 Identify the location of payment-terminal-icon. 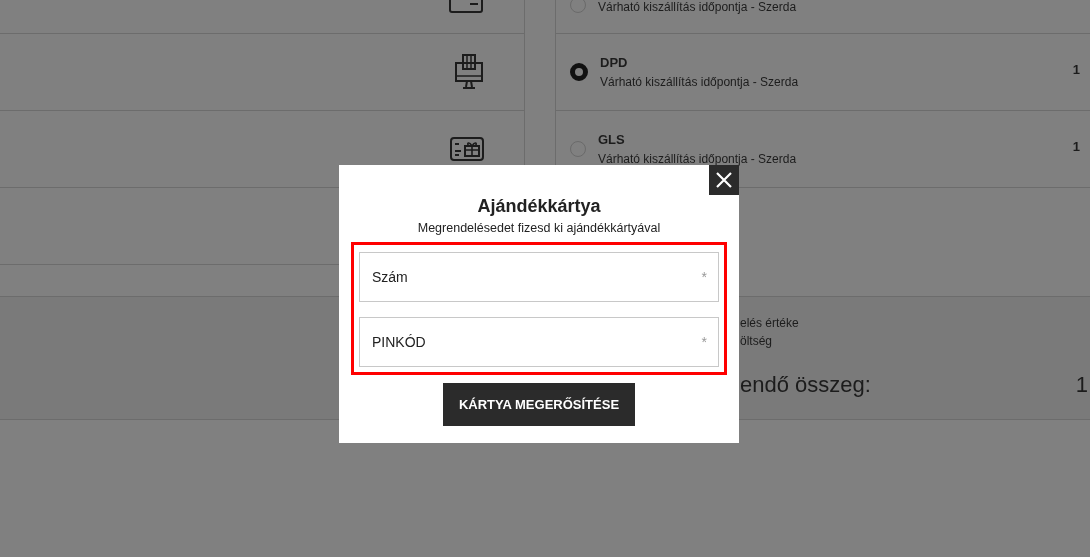
(469, 72).